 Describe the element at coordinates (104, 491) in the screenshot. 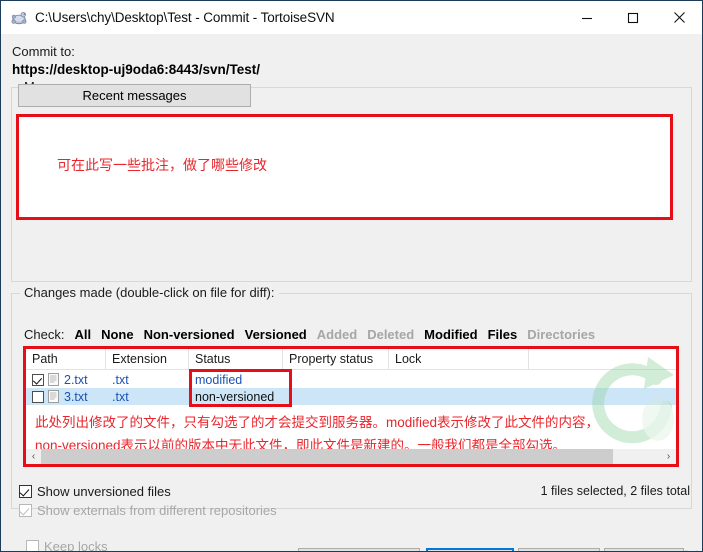

I see `show-unversioned-files-label: Show unversioned files` at that location.